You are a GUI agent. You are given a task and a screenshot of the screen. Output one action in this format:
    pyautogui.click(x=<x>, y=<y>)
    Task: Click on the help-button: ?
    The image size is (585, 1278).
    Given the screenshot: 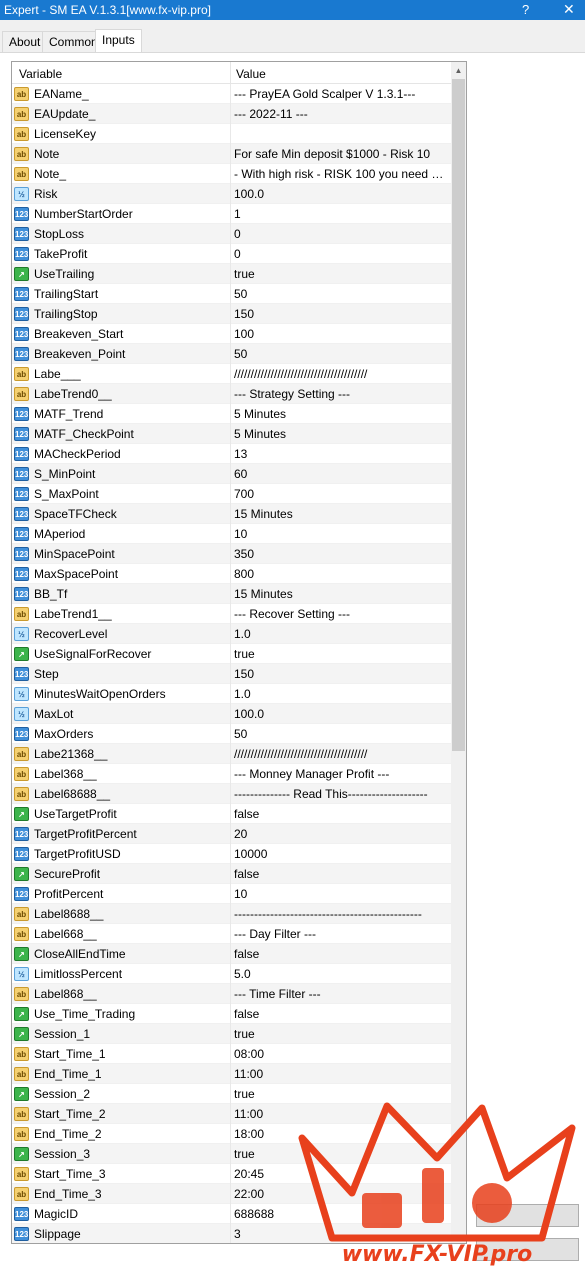 What is the action you would take?
    pyautogui.click(x=525, y=9)
    